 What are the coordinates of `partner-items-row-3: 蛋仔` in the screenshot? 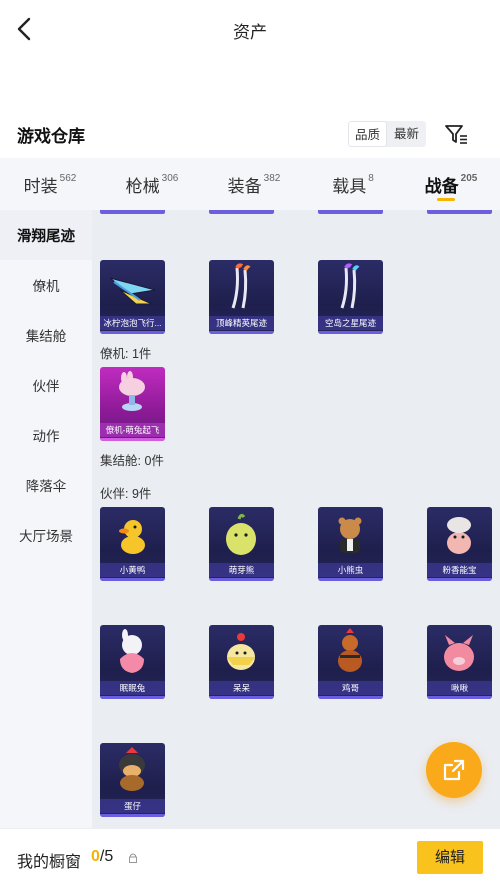 It's located at (132, 780).